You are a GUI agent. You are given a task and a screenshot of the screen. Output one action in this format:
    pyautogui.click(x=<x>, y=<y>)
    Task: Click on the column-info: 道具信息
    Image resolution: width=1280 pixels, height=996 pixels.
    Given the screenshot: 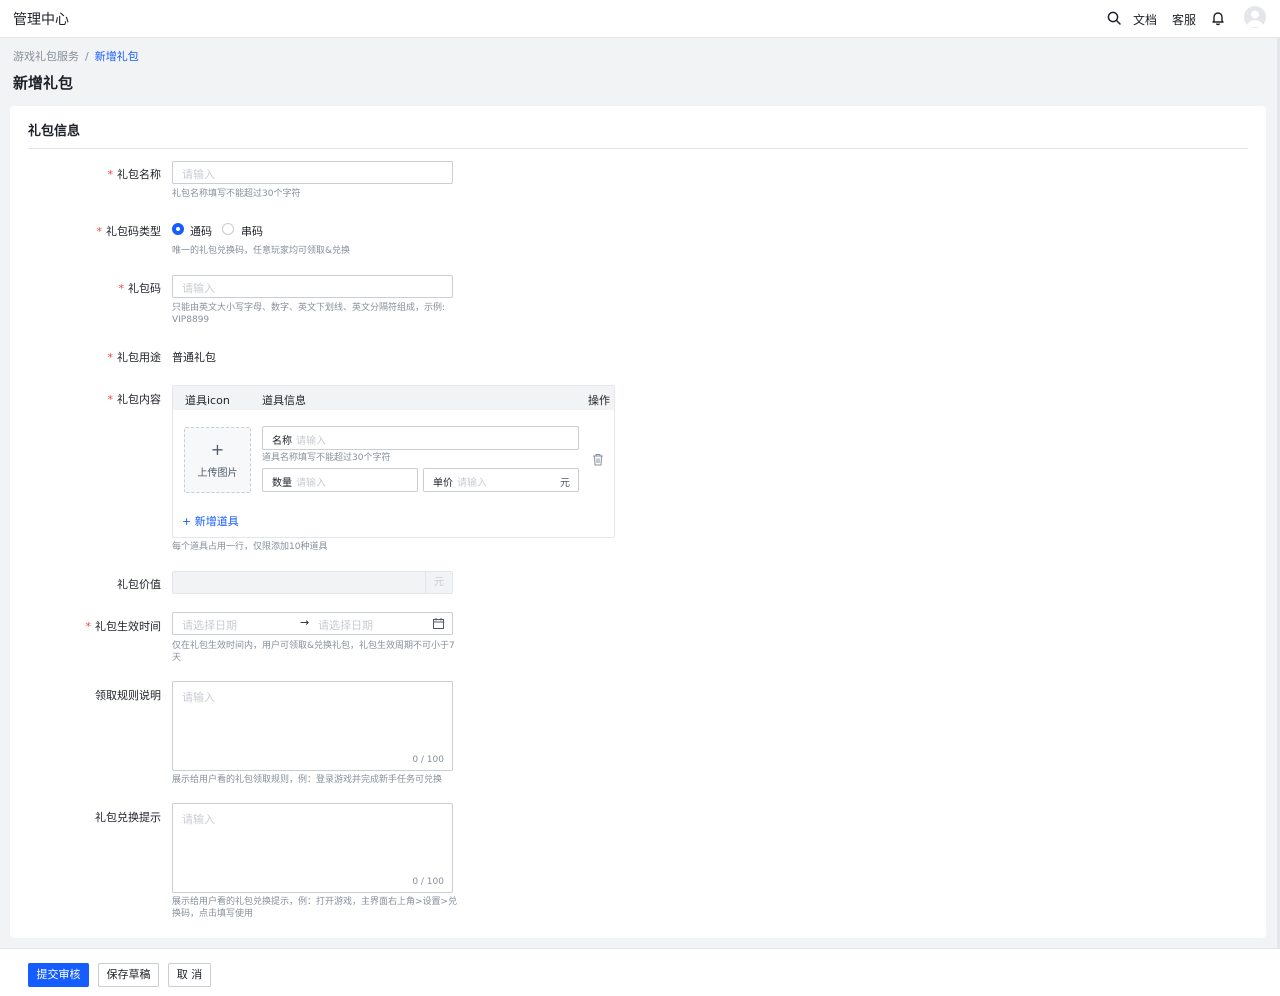 What is the action you would take?
    pyautogui.click(x=284, y=400)
    